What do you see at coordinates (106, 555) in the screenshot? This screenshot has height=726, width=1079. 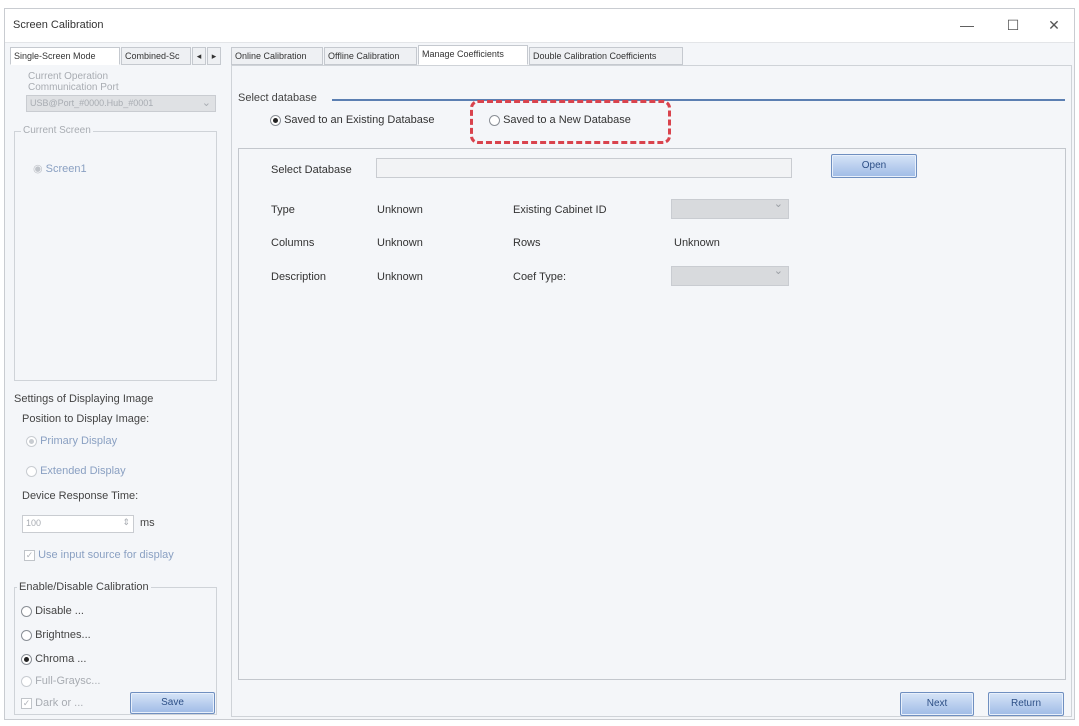 I see `use-input-source-label: Use input source for display` at bounding box center [106, 555].